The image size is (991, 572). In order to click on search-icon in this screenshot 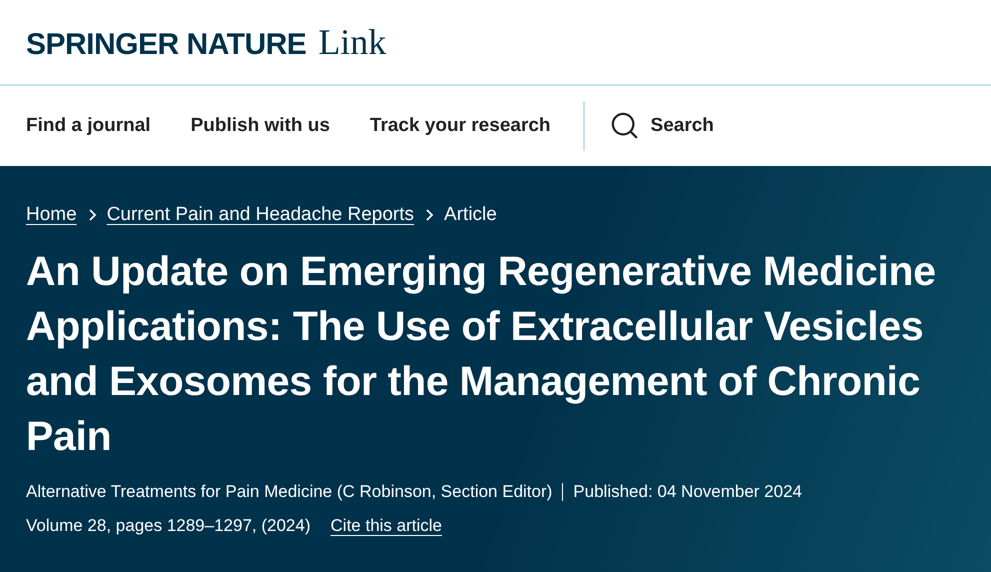, I will do `click(624, 126)`.